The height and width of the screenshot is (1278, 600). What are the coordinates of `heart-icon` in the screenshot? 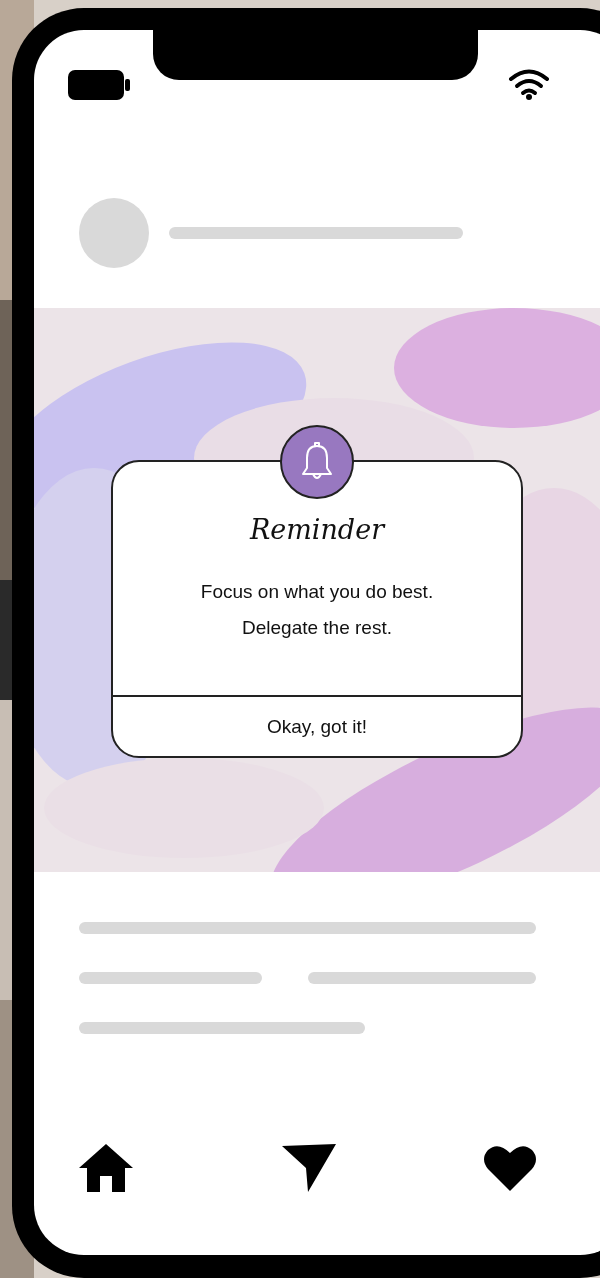 It's located at (510, 1168).